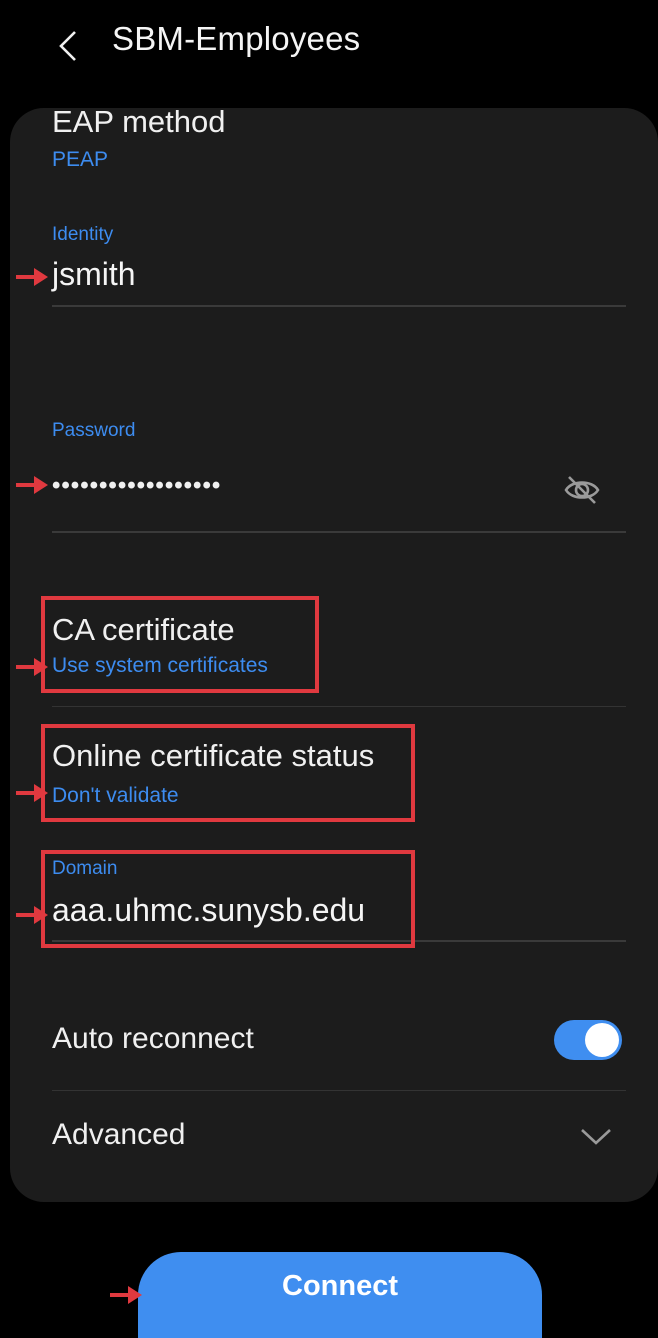  What do you see at coordinates (153, 1038) in the screenshot?
I see `auto-reconnect-label: Auto reconnect` at bounding box center [153, 1038].